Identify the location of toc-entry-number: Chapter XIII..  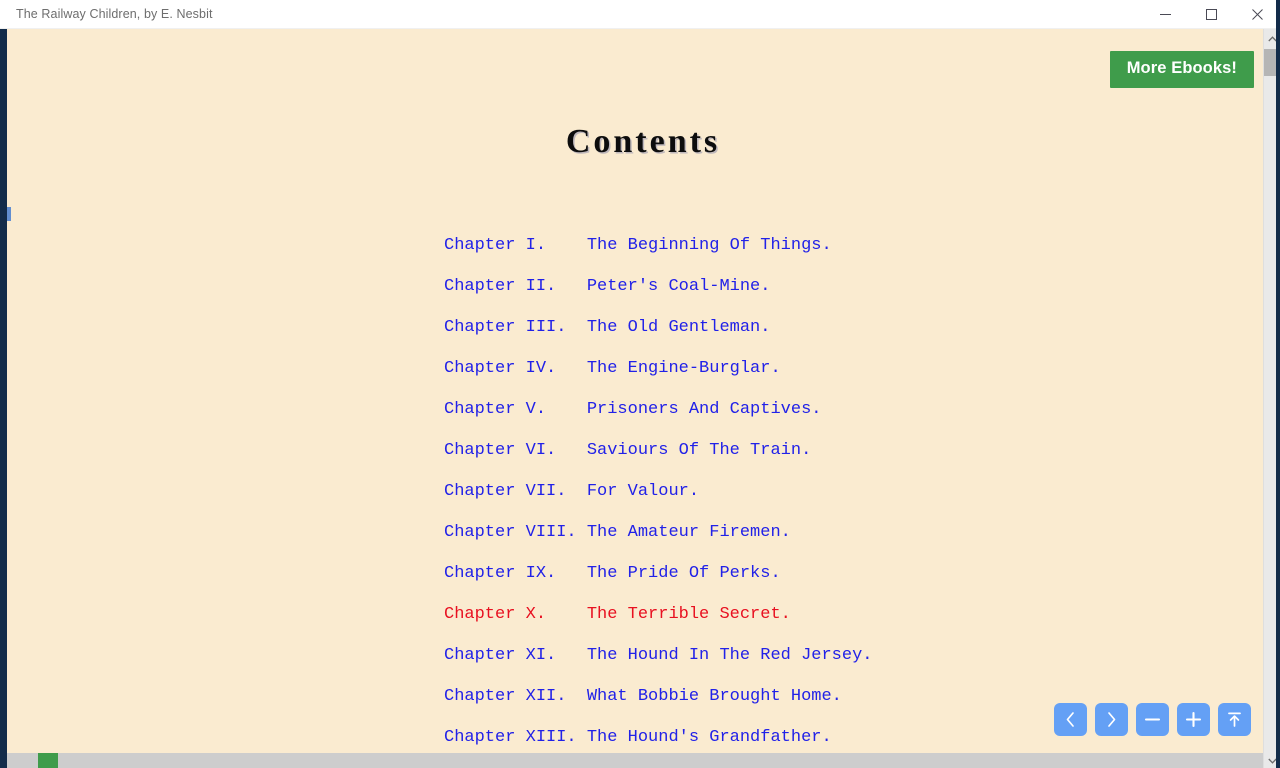
(515, 737).